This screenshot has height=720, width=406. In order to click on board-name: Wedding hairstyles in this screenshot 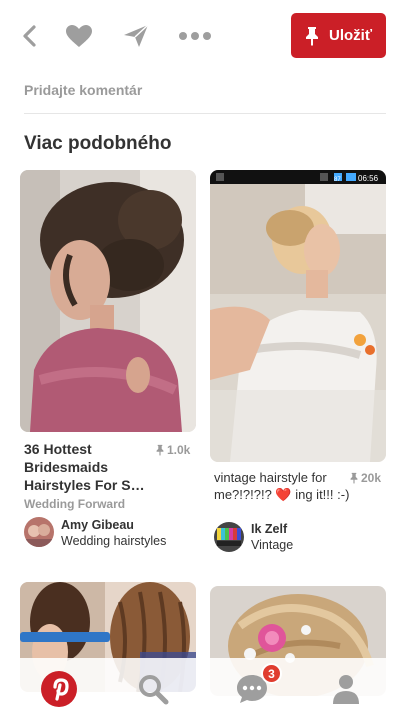, I will do `click(113, 541)`.